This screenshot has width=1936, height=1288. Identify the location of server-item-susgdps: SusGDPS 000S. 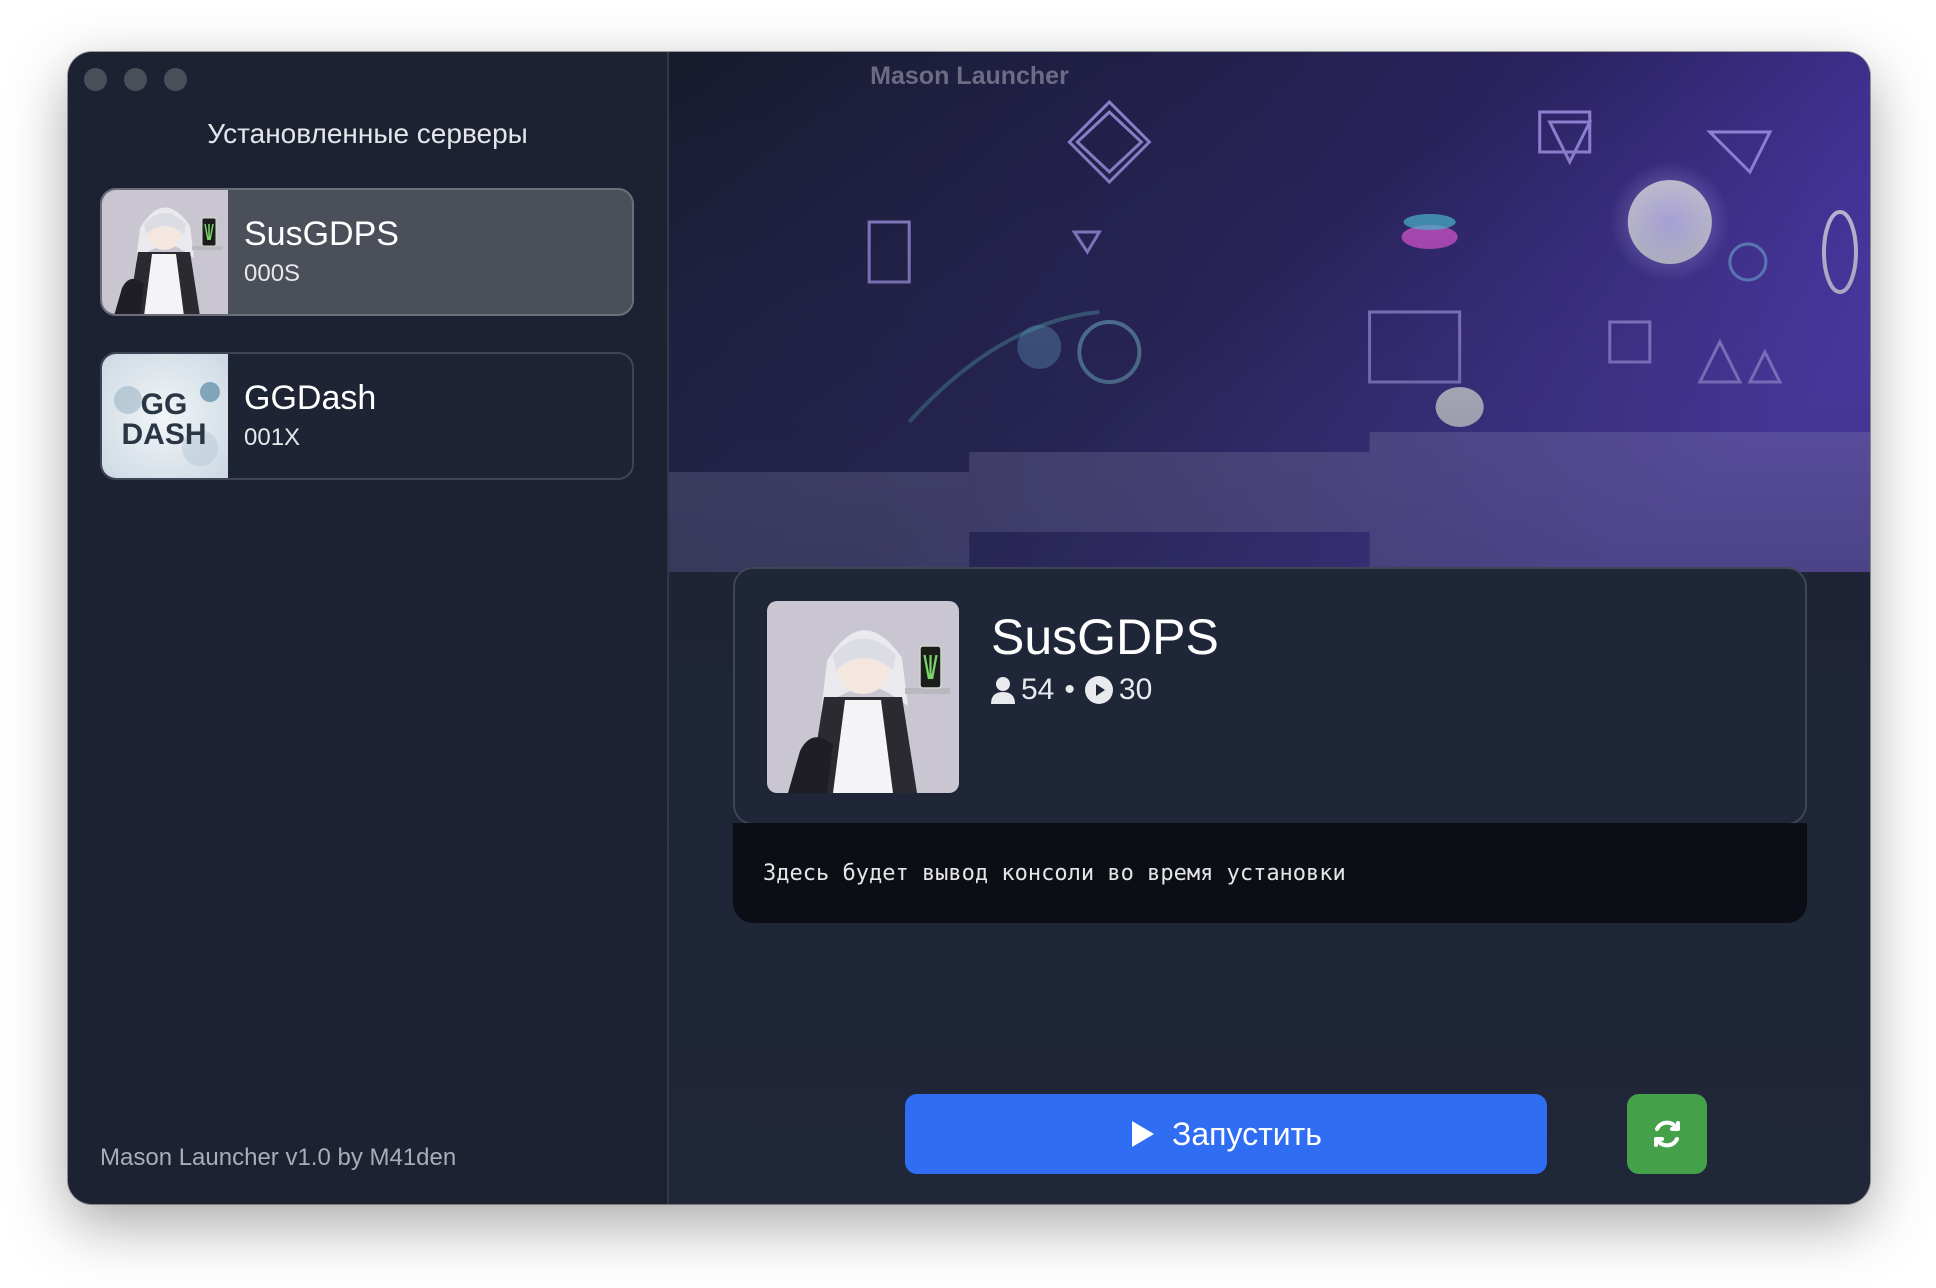
(367, 252).